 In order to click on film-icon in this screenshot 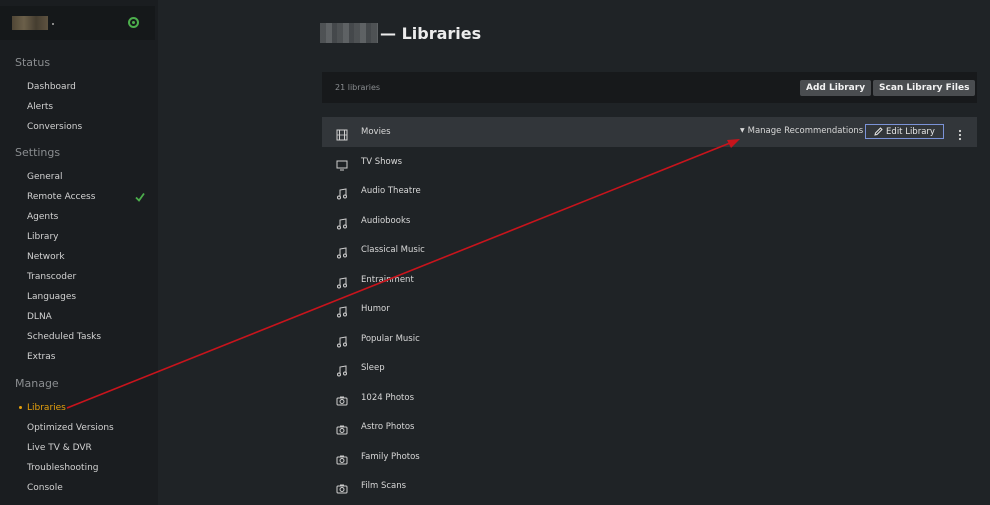, I will do `click(342, 133)`.